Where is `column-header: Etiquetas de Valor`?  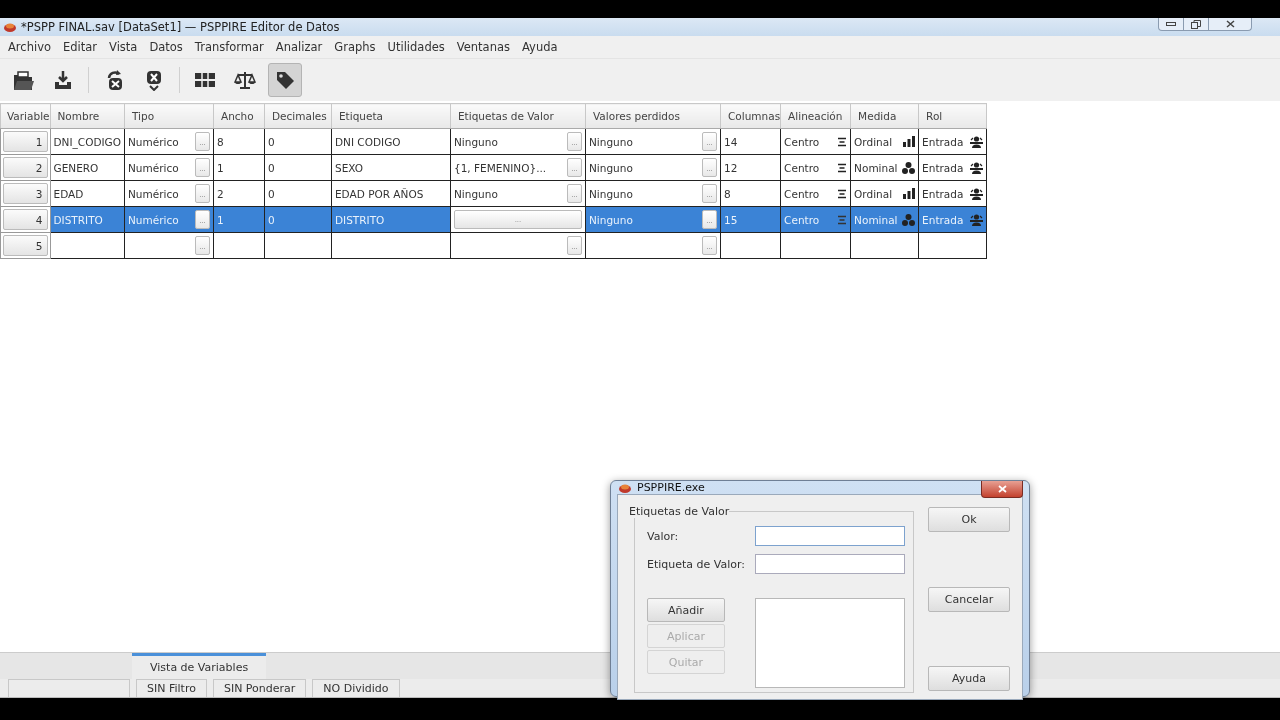
column-header: Etiquetas de Valor is located at coordinates (518, 116).